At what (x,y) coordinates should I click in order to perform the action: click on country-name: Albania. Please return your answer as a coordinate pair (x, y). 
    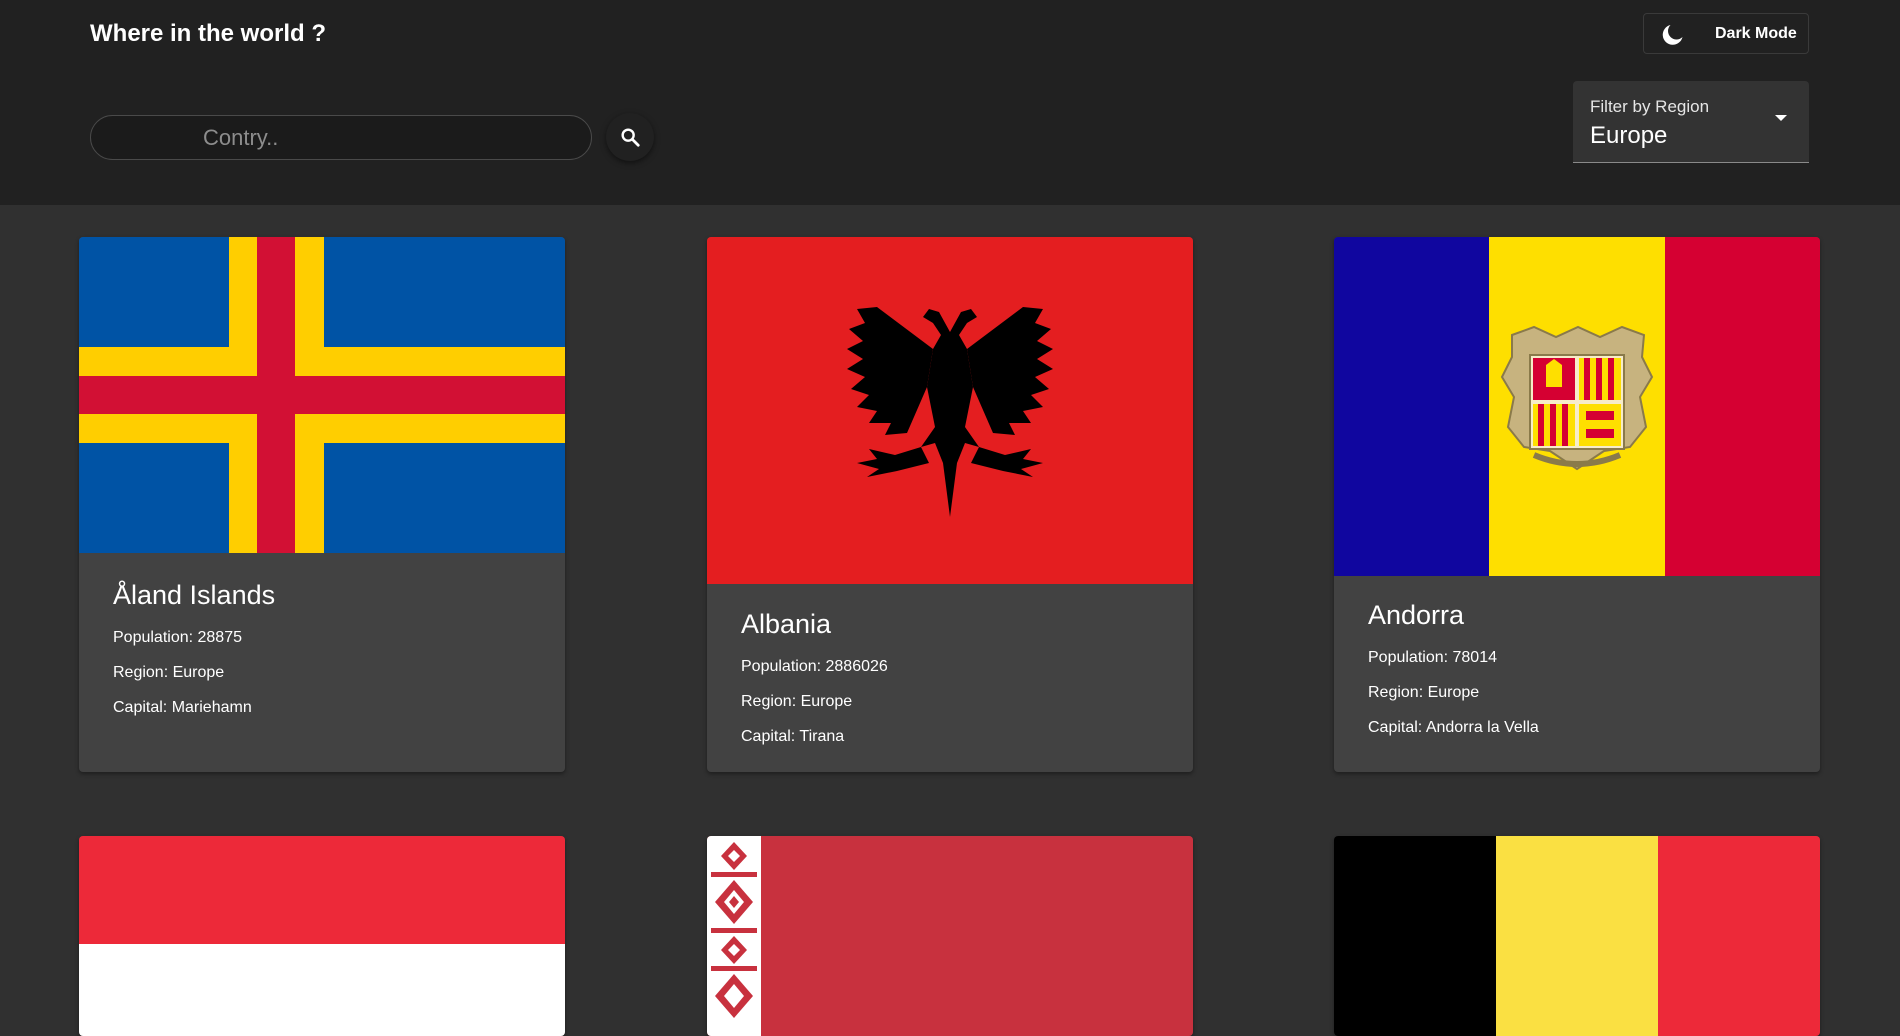
    Looking at the image, I should click on (786, 624).